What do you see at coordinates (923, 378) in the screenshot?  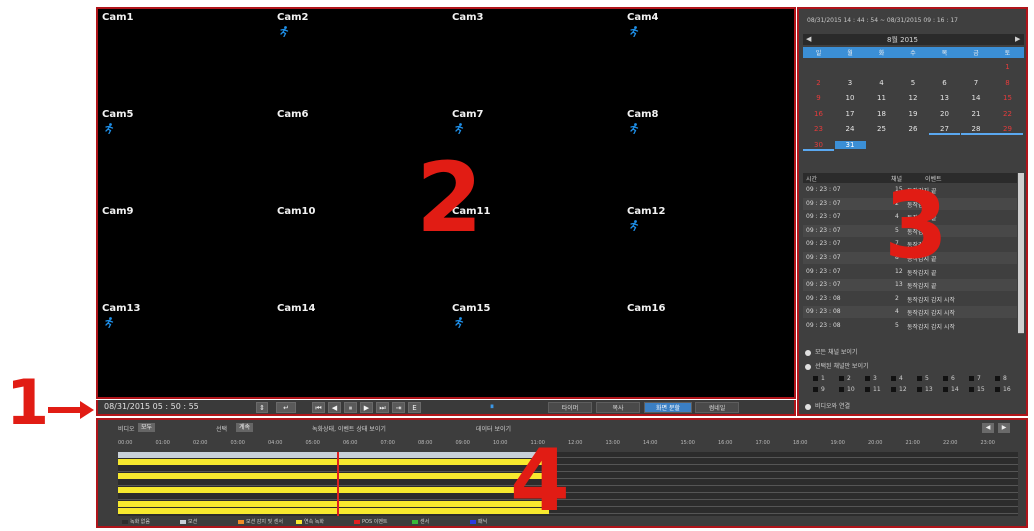 I see `channel-checkbox: 5` at bounding box center [923, 378].